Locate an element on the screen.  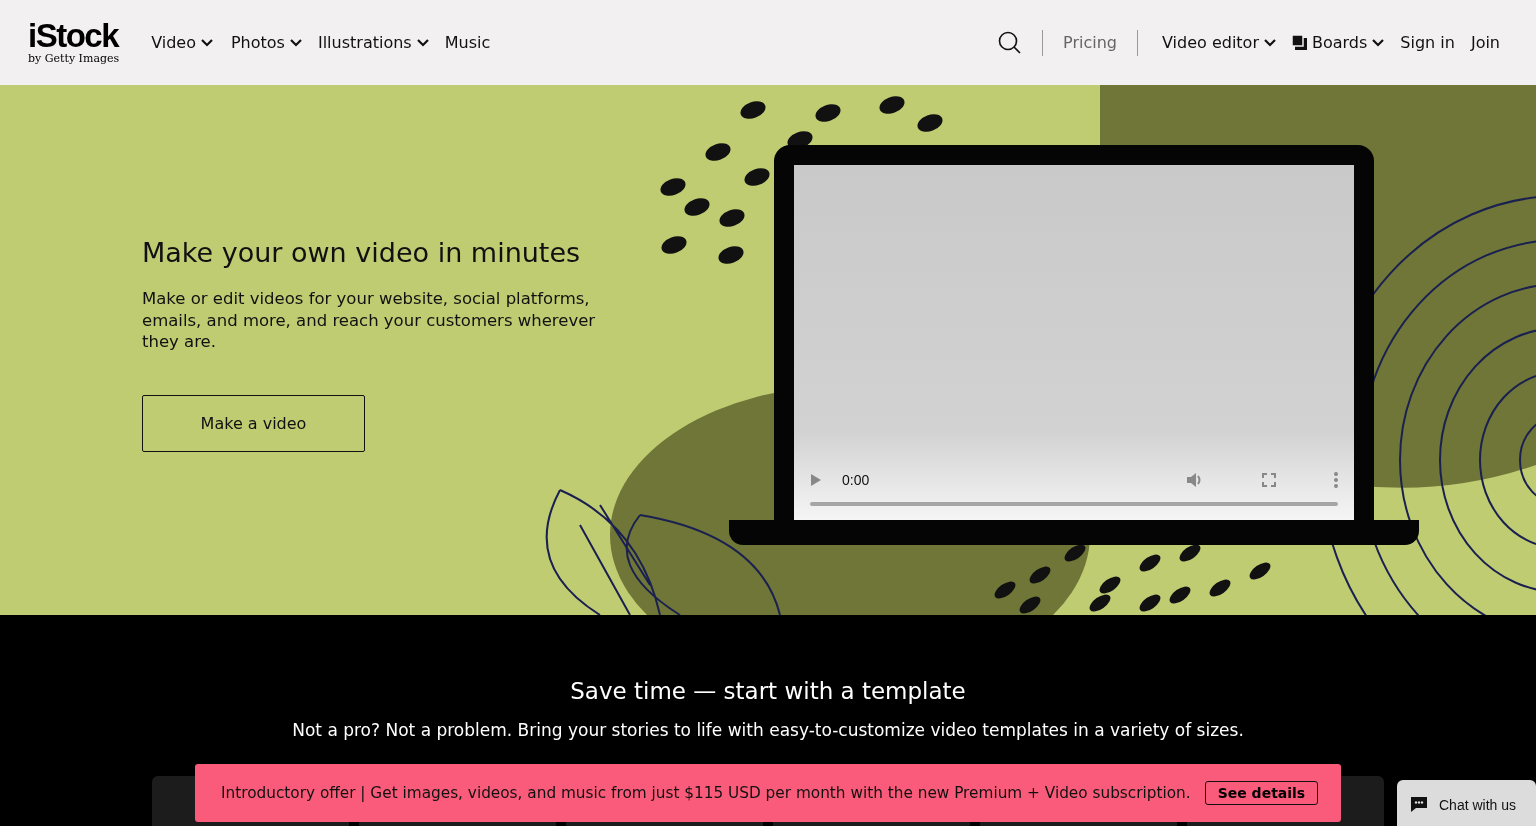
hero-title: Make your own video in minutes is located at coordinates (362, 252).